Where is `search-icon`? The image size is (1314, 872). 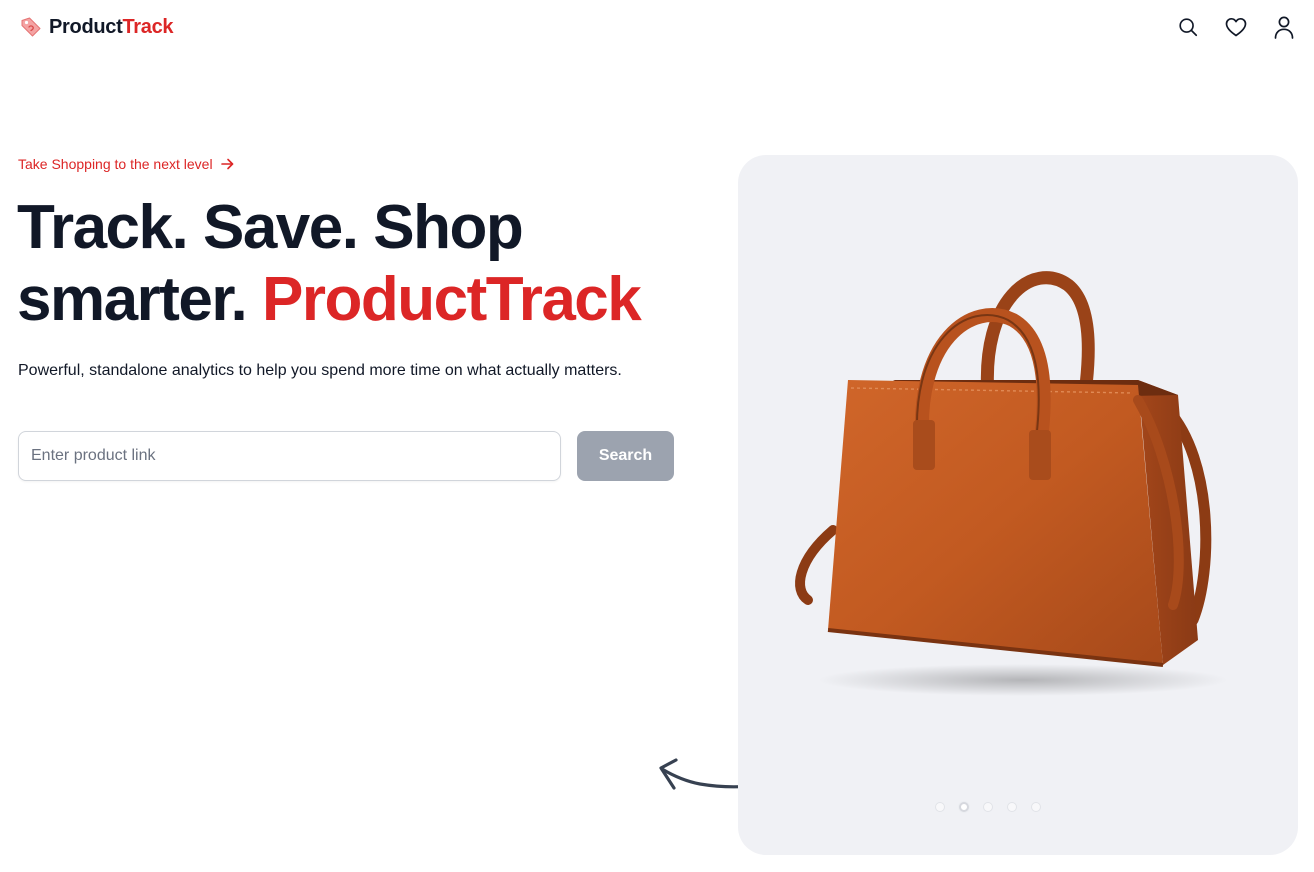
search-icon is located at coordinates (1188, 27).